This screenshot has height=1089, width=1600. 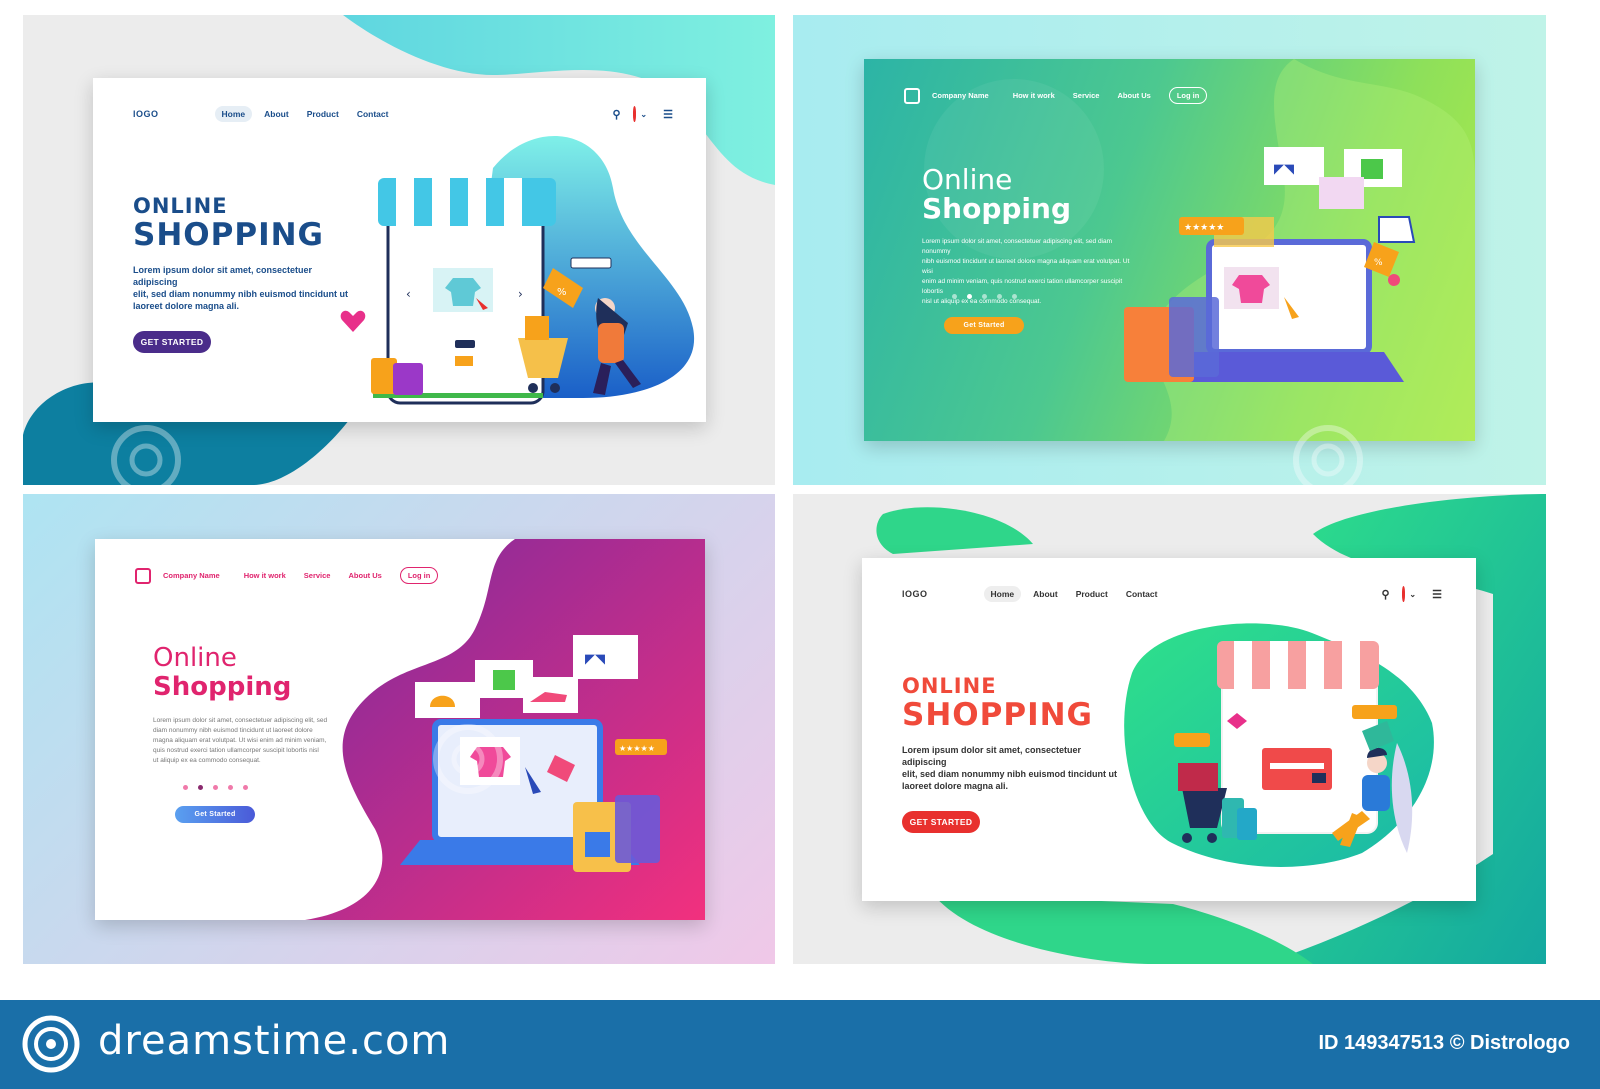 What do you see at coordinates (1133, 95) in the screenshot?
I see `panel-2-nav-about-us: About Us` at bounding box center [1133, 95].